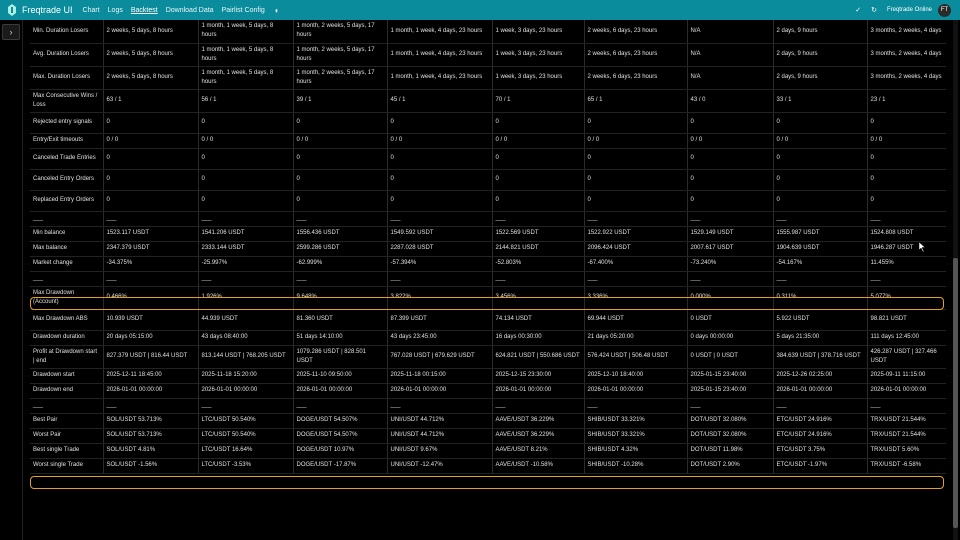  What do you see at coordinates (115, 10) in the screenshot?
I see `nav-logs: Logs` at bounding box center [115, 10].